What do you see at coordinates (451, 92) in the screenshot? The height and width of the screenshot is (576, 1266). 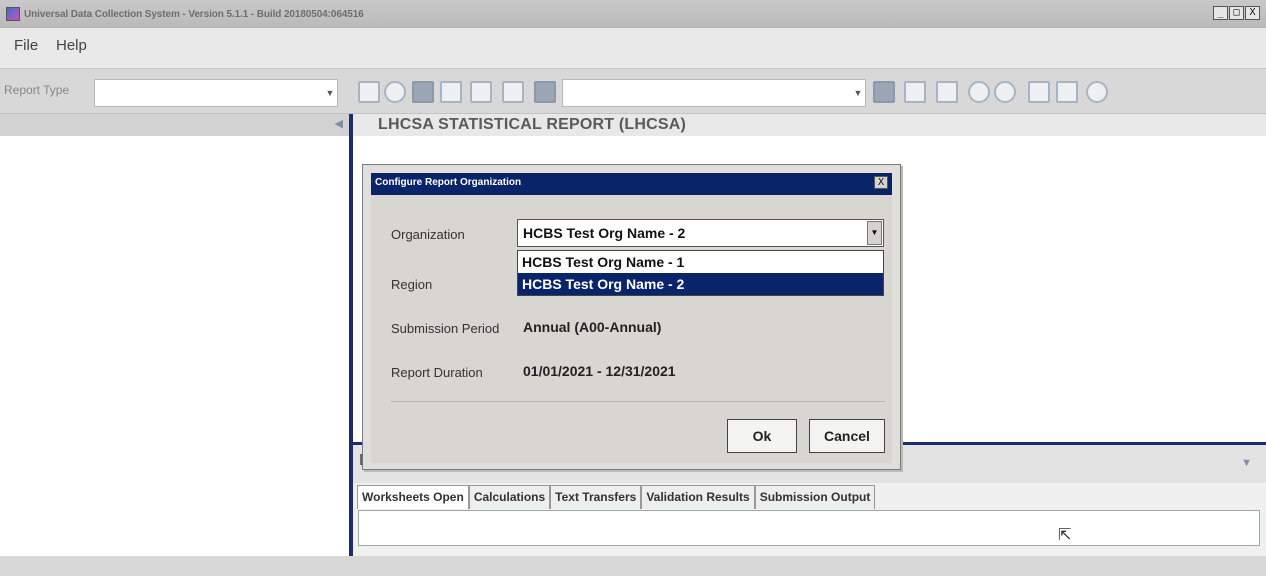 I see `page-icon` at bounding box center [451, 92].